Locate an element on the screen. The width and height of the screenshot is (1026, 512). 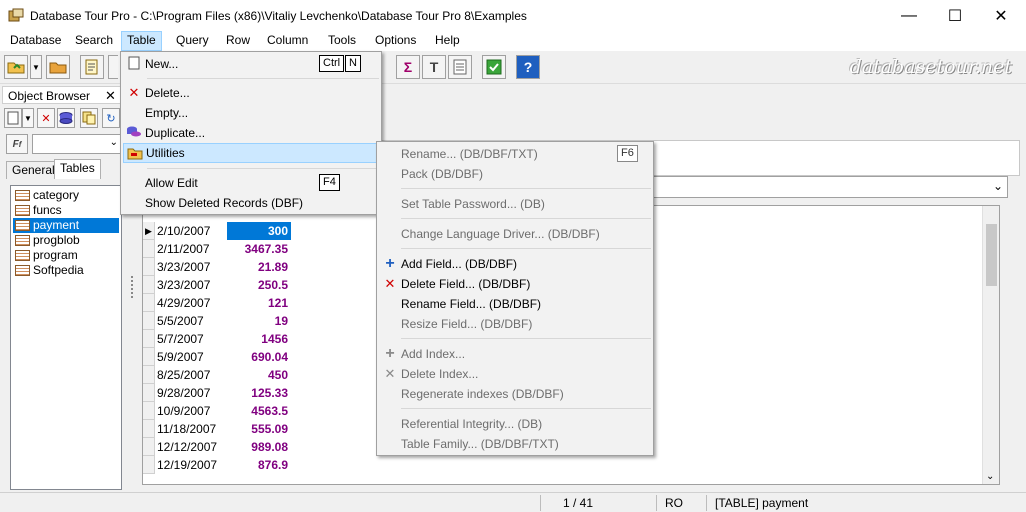
list-item: funcs is located at coordinates (37, 210).